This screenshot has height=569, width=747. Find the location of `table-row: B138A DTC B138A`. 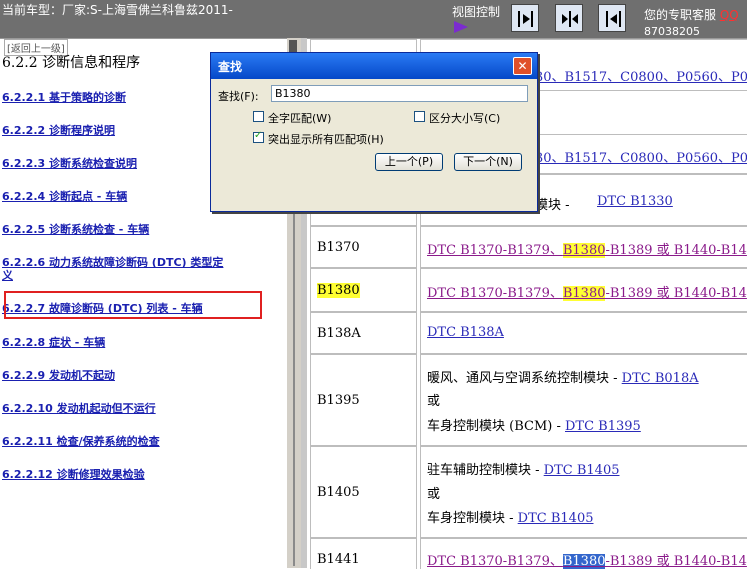

table-row: B138A DTC B138A is located at coordinates (528, 333).